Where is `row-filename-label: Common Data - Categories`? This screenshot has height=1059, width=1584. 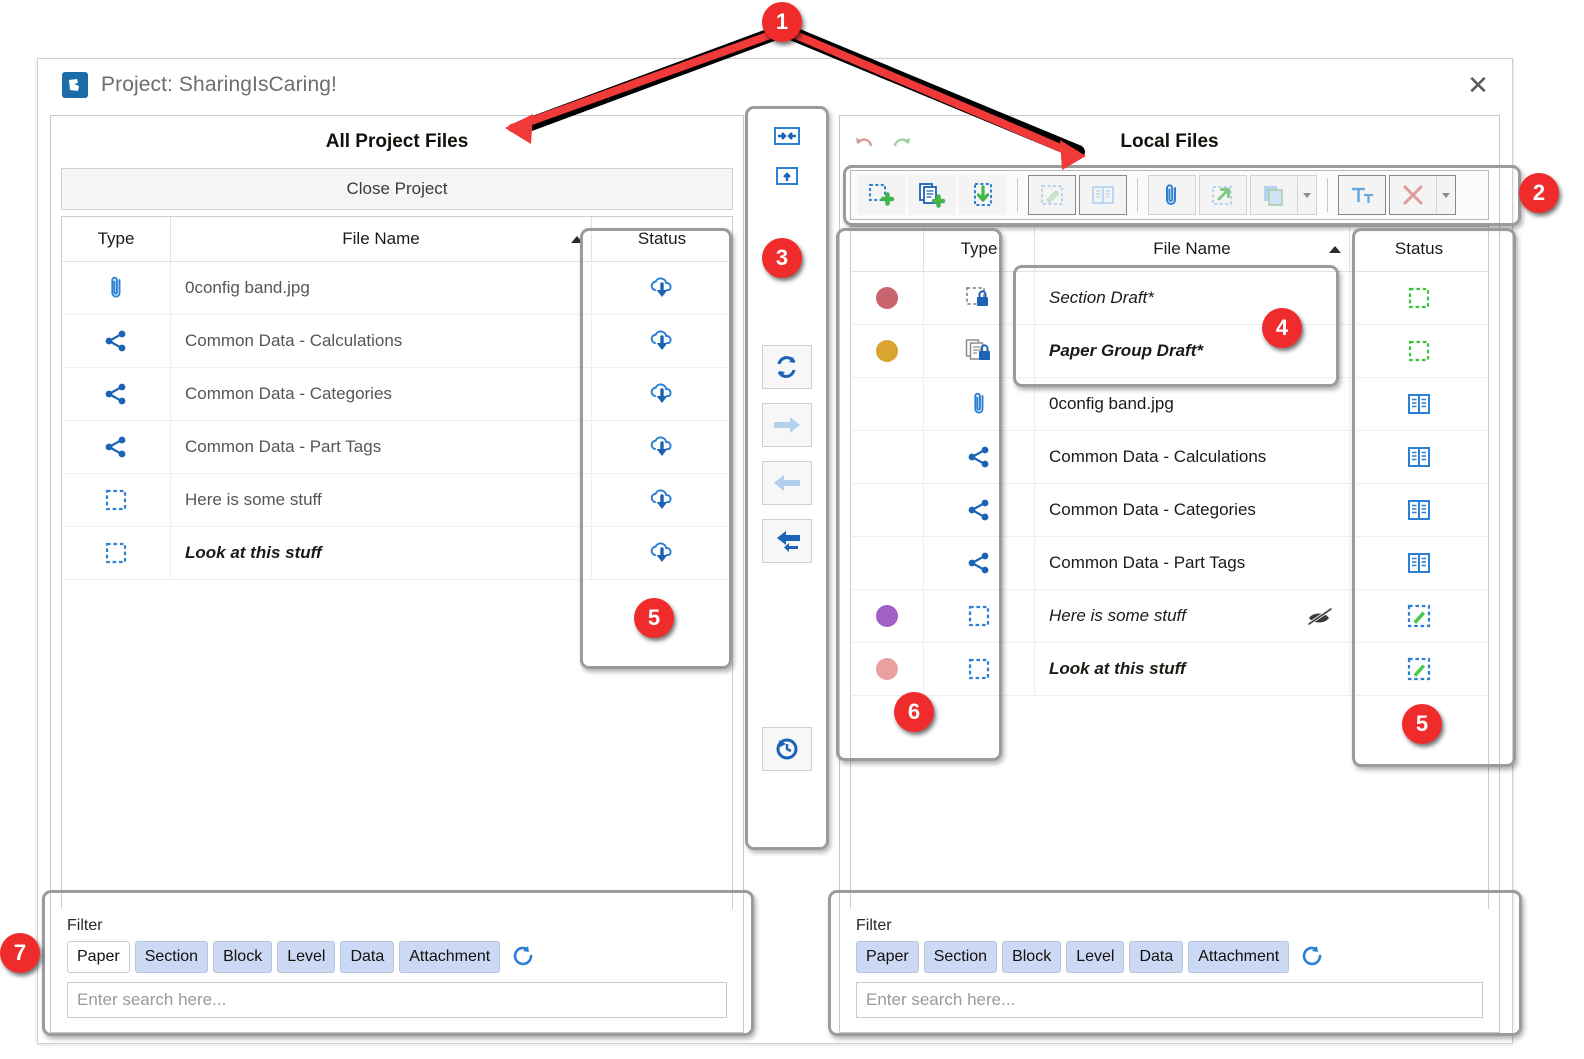 row-filename-label: Common Data - Categories is located at coordinates (1152, 509).